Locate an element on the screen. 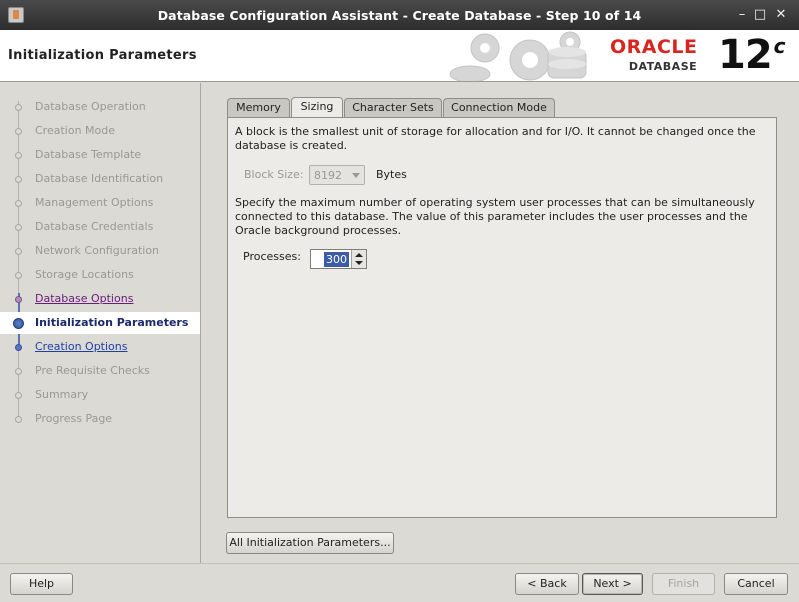 The height and width of the screenshot is (602, 799). nav-step-storage-locations: Storage Locations is located at coordinates (100, 275).